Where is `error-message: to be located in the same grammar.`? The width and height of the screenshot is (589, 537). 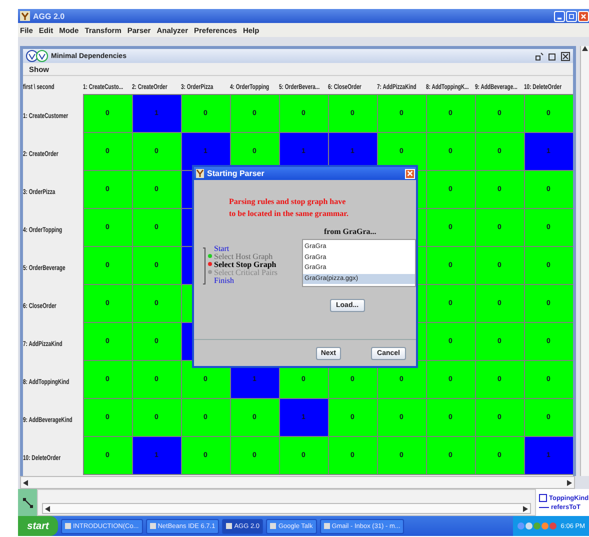
error-message: to be located in the same grammar. is located at coordinates (289, 214).